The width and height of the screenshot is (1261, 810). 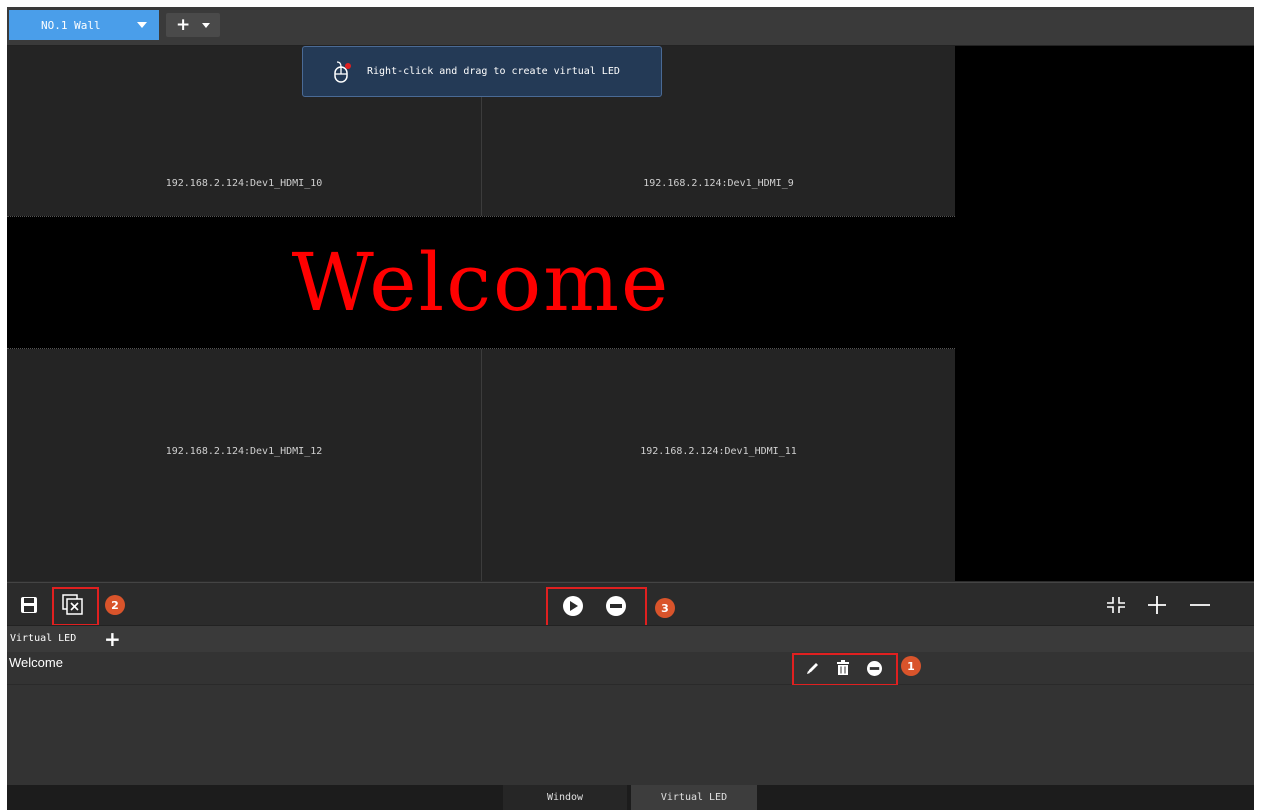 What do you see at coordinates (342, 71) in the screenshot?
I see `mouse-icon` at bounding box center [342, 71].